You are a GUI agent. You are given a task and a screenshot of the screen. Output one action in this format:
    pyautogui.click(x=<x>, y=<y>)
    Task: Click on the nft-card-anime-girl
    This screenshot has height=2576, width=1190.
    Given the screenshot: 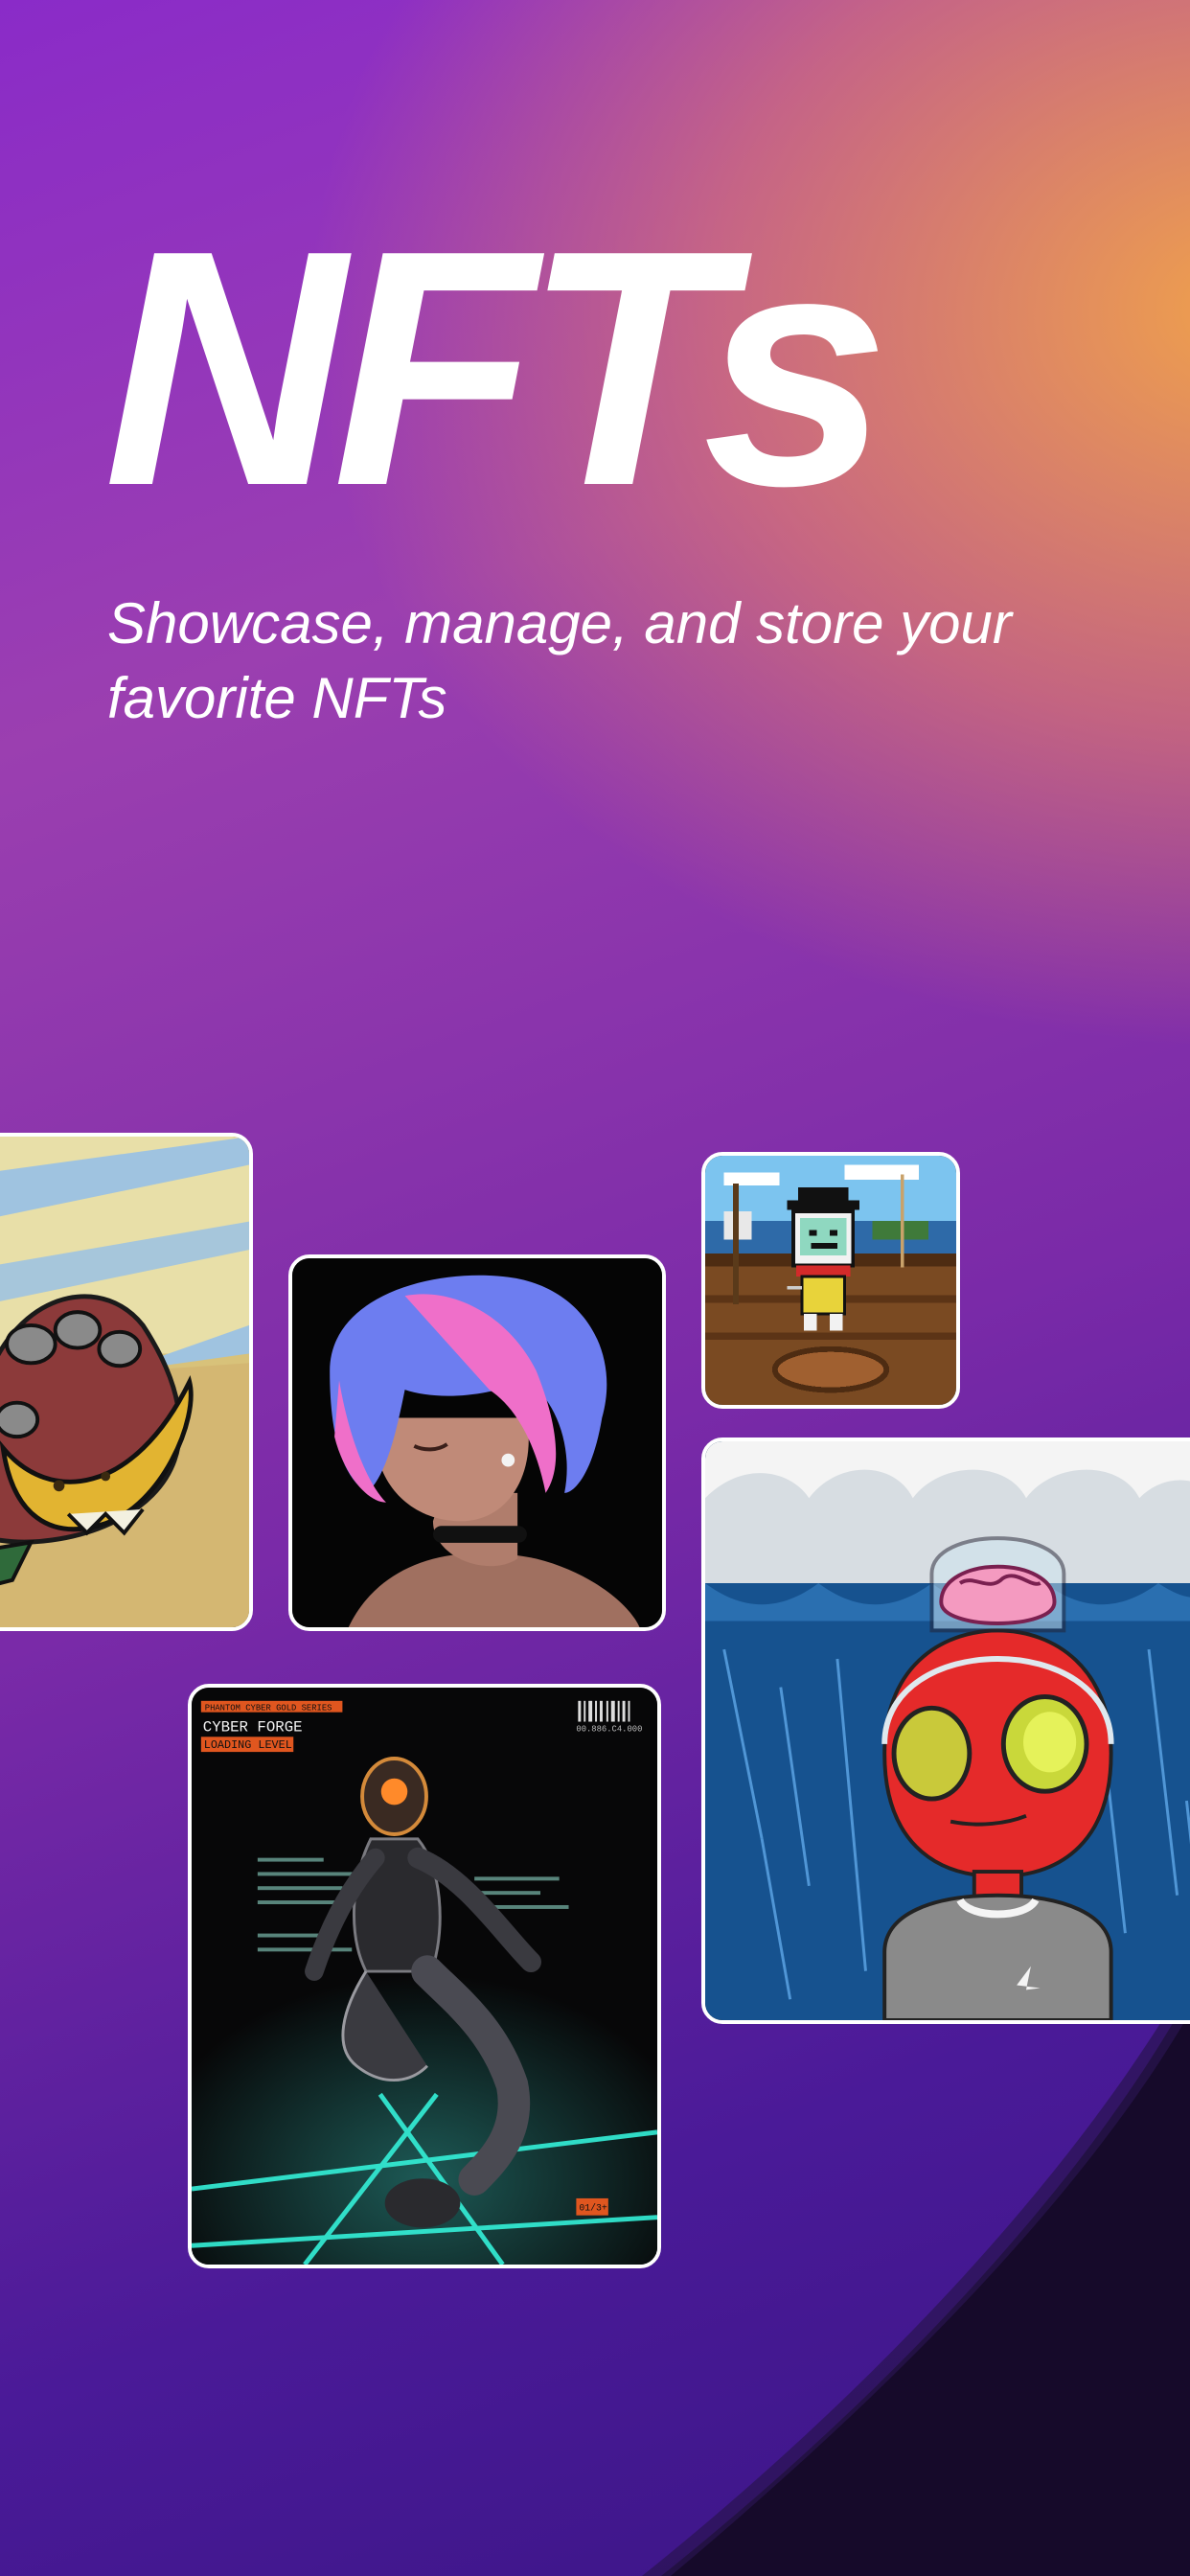 What is the action you would take?
    pyautogui.click(x=477, y=1442)
    